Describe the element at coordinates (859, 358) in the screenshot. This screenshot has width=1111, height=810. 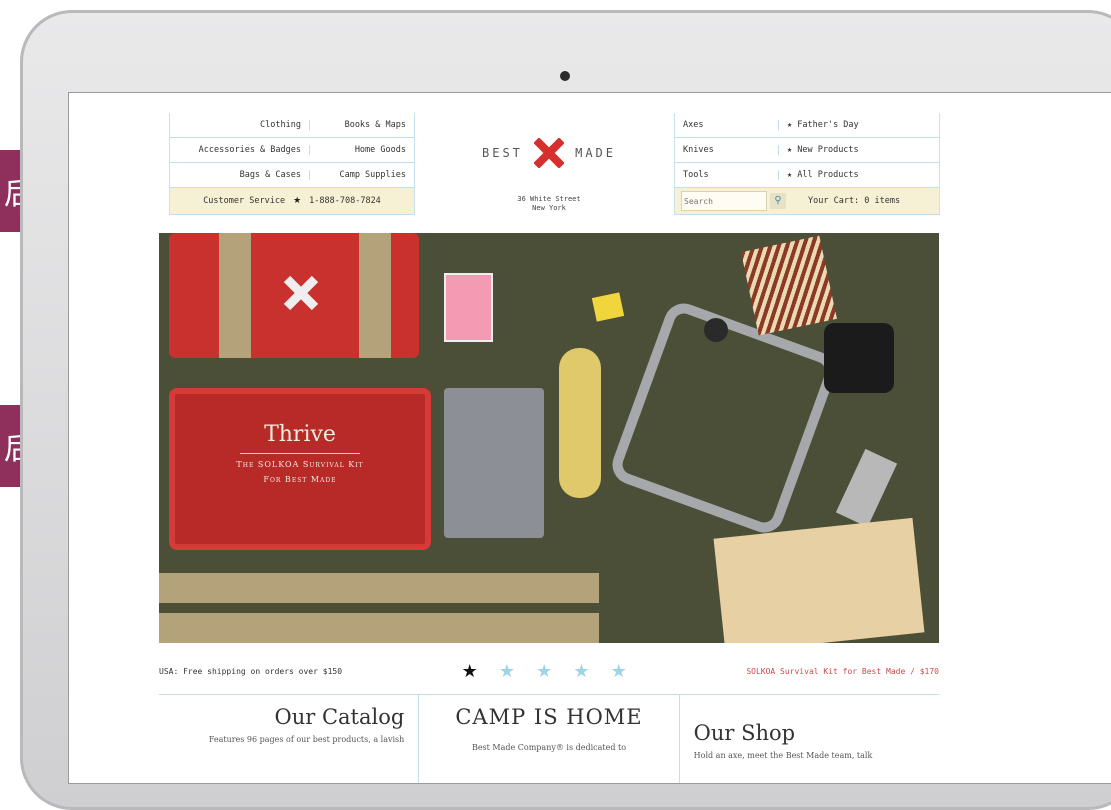
I see `black-roll-item` at that location.